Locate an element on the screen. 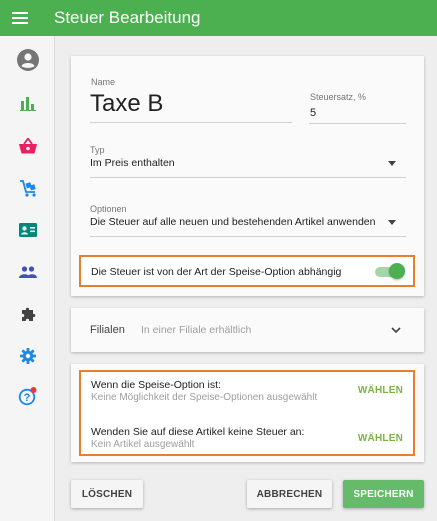 The width and height of the screenshot is (437, 521). contact-card-icon is located at coordinates (27, 230).